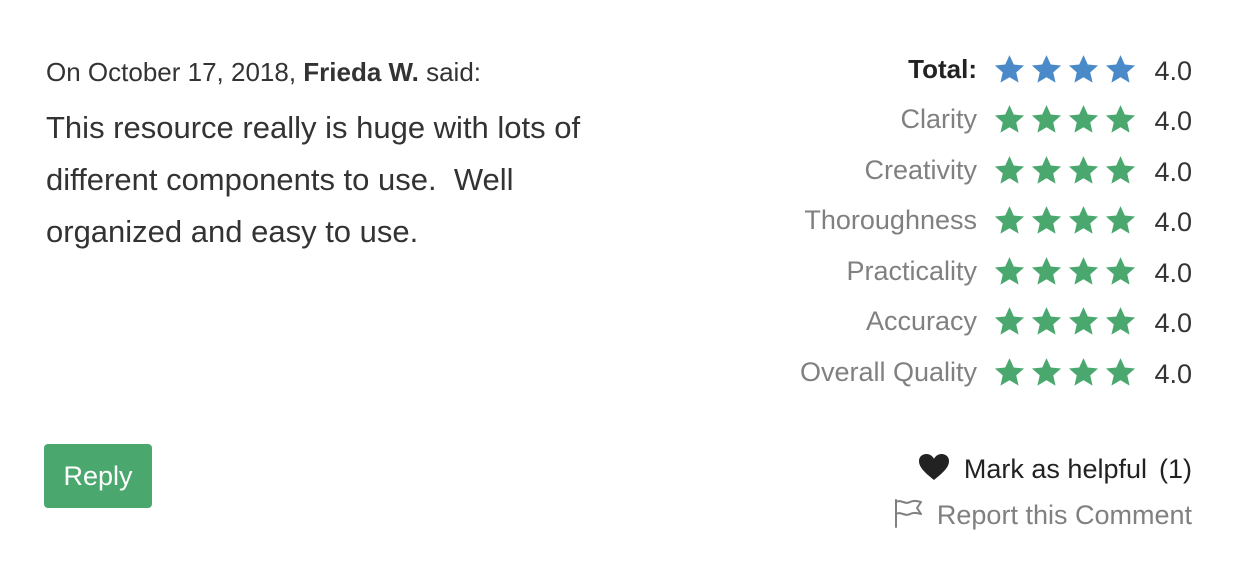 The height and width of the screenshot is (584, 1242). I want to click on review-byline: On October 17, 2018, Frieda W. said:, so click(356, 72).